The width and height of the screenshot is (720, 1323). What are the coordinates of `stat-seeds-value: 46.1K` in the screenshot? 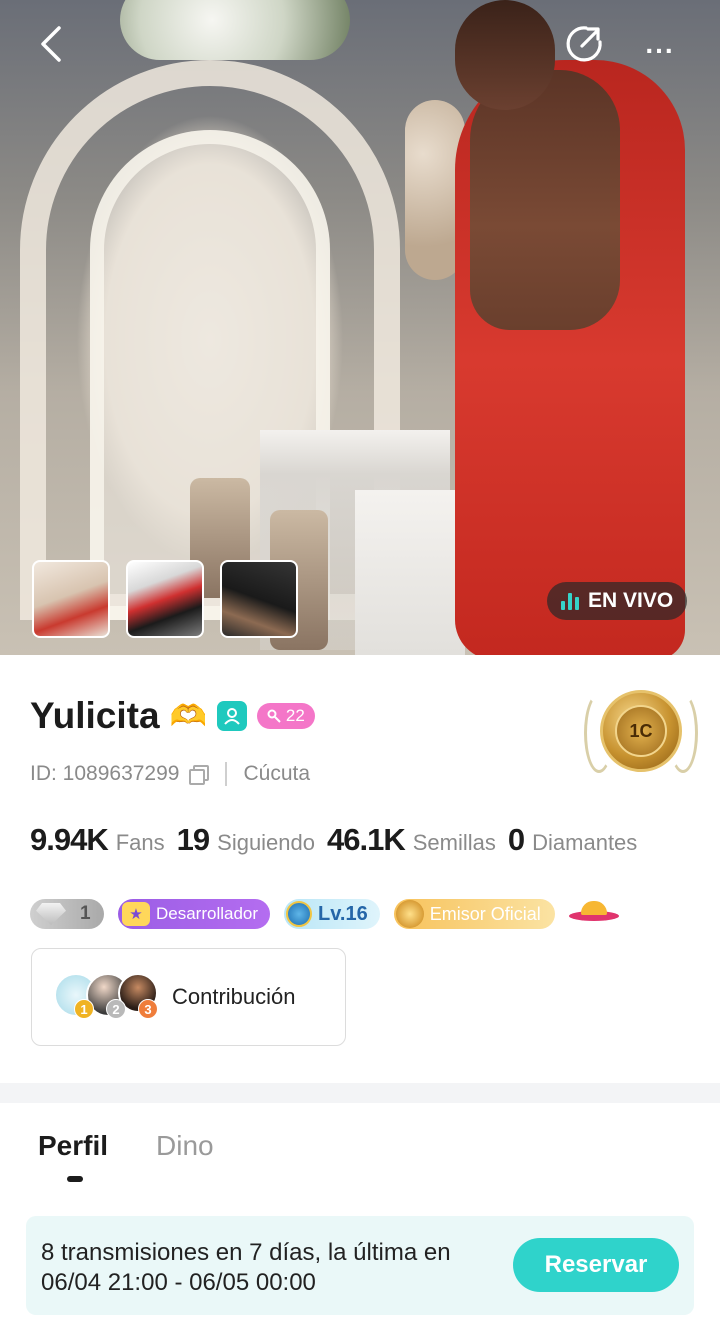 It's located at (366, 840).